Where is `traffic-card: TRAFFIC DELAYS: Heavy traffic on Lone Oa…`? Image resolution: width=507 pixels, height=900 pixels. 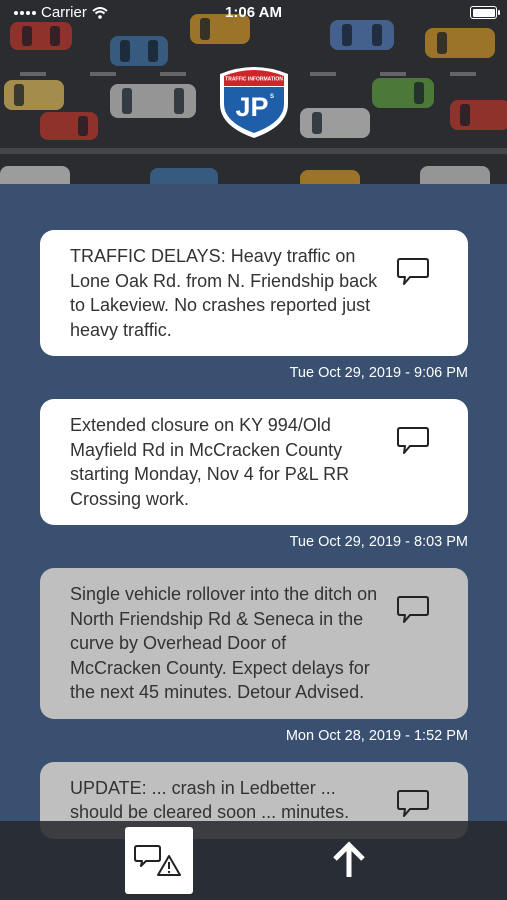 traffic-card: TRAFFIC DELAYS: Heavy traffic on Lone Oa… is located at coordinates (254, 293).